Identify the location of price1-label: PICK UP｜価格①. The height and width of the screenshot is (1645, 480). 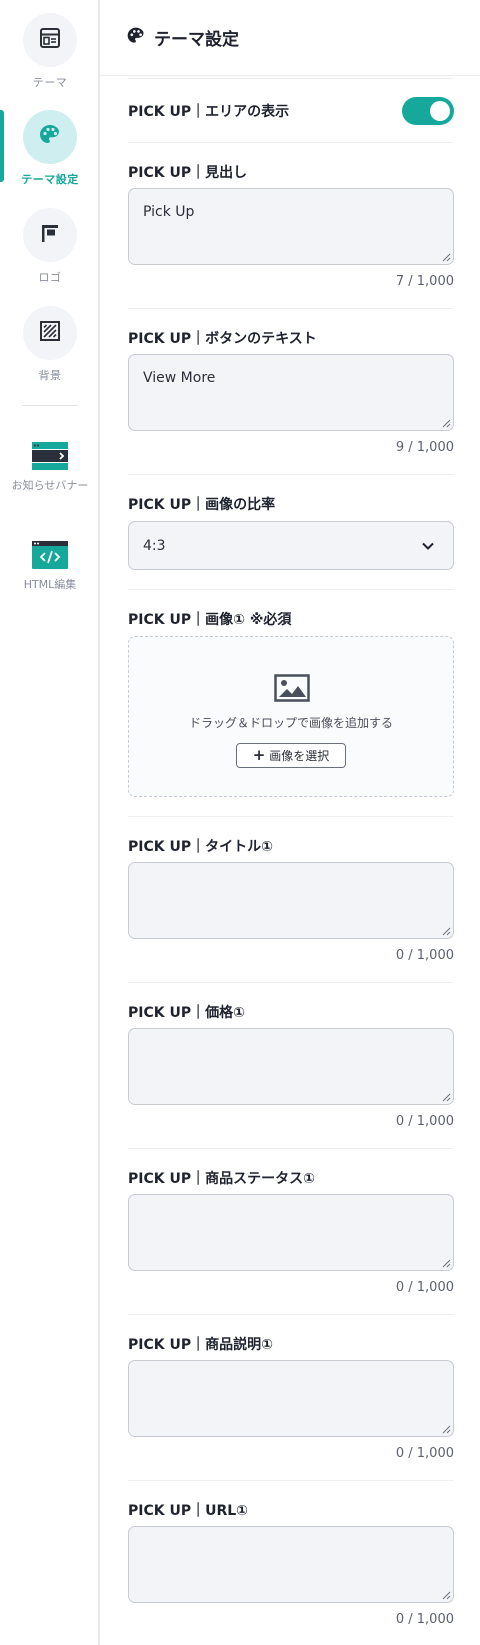
(186, 1013).